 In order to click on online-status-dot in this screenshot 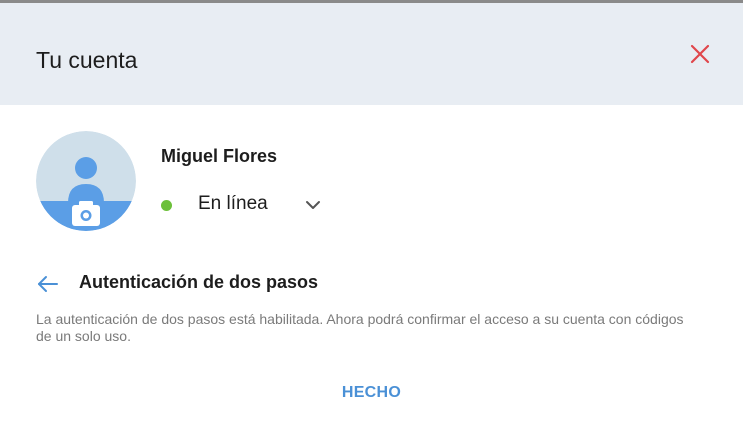, I will do `click(166, 205)`.